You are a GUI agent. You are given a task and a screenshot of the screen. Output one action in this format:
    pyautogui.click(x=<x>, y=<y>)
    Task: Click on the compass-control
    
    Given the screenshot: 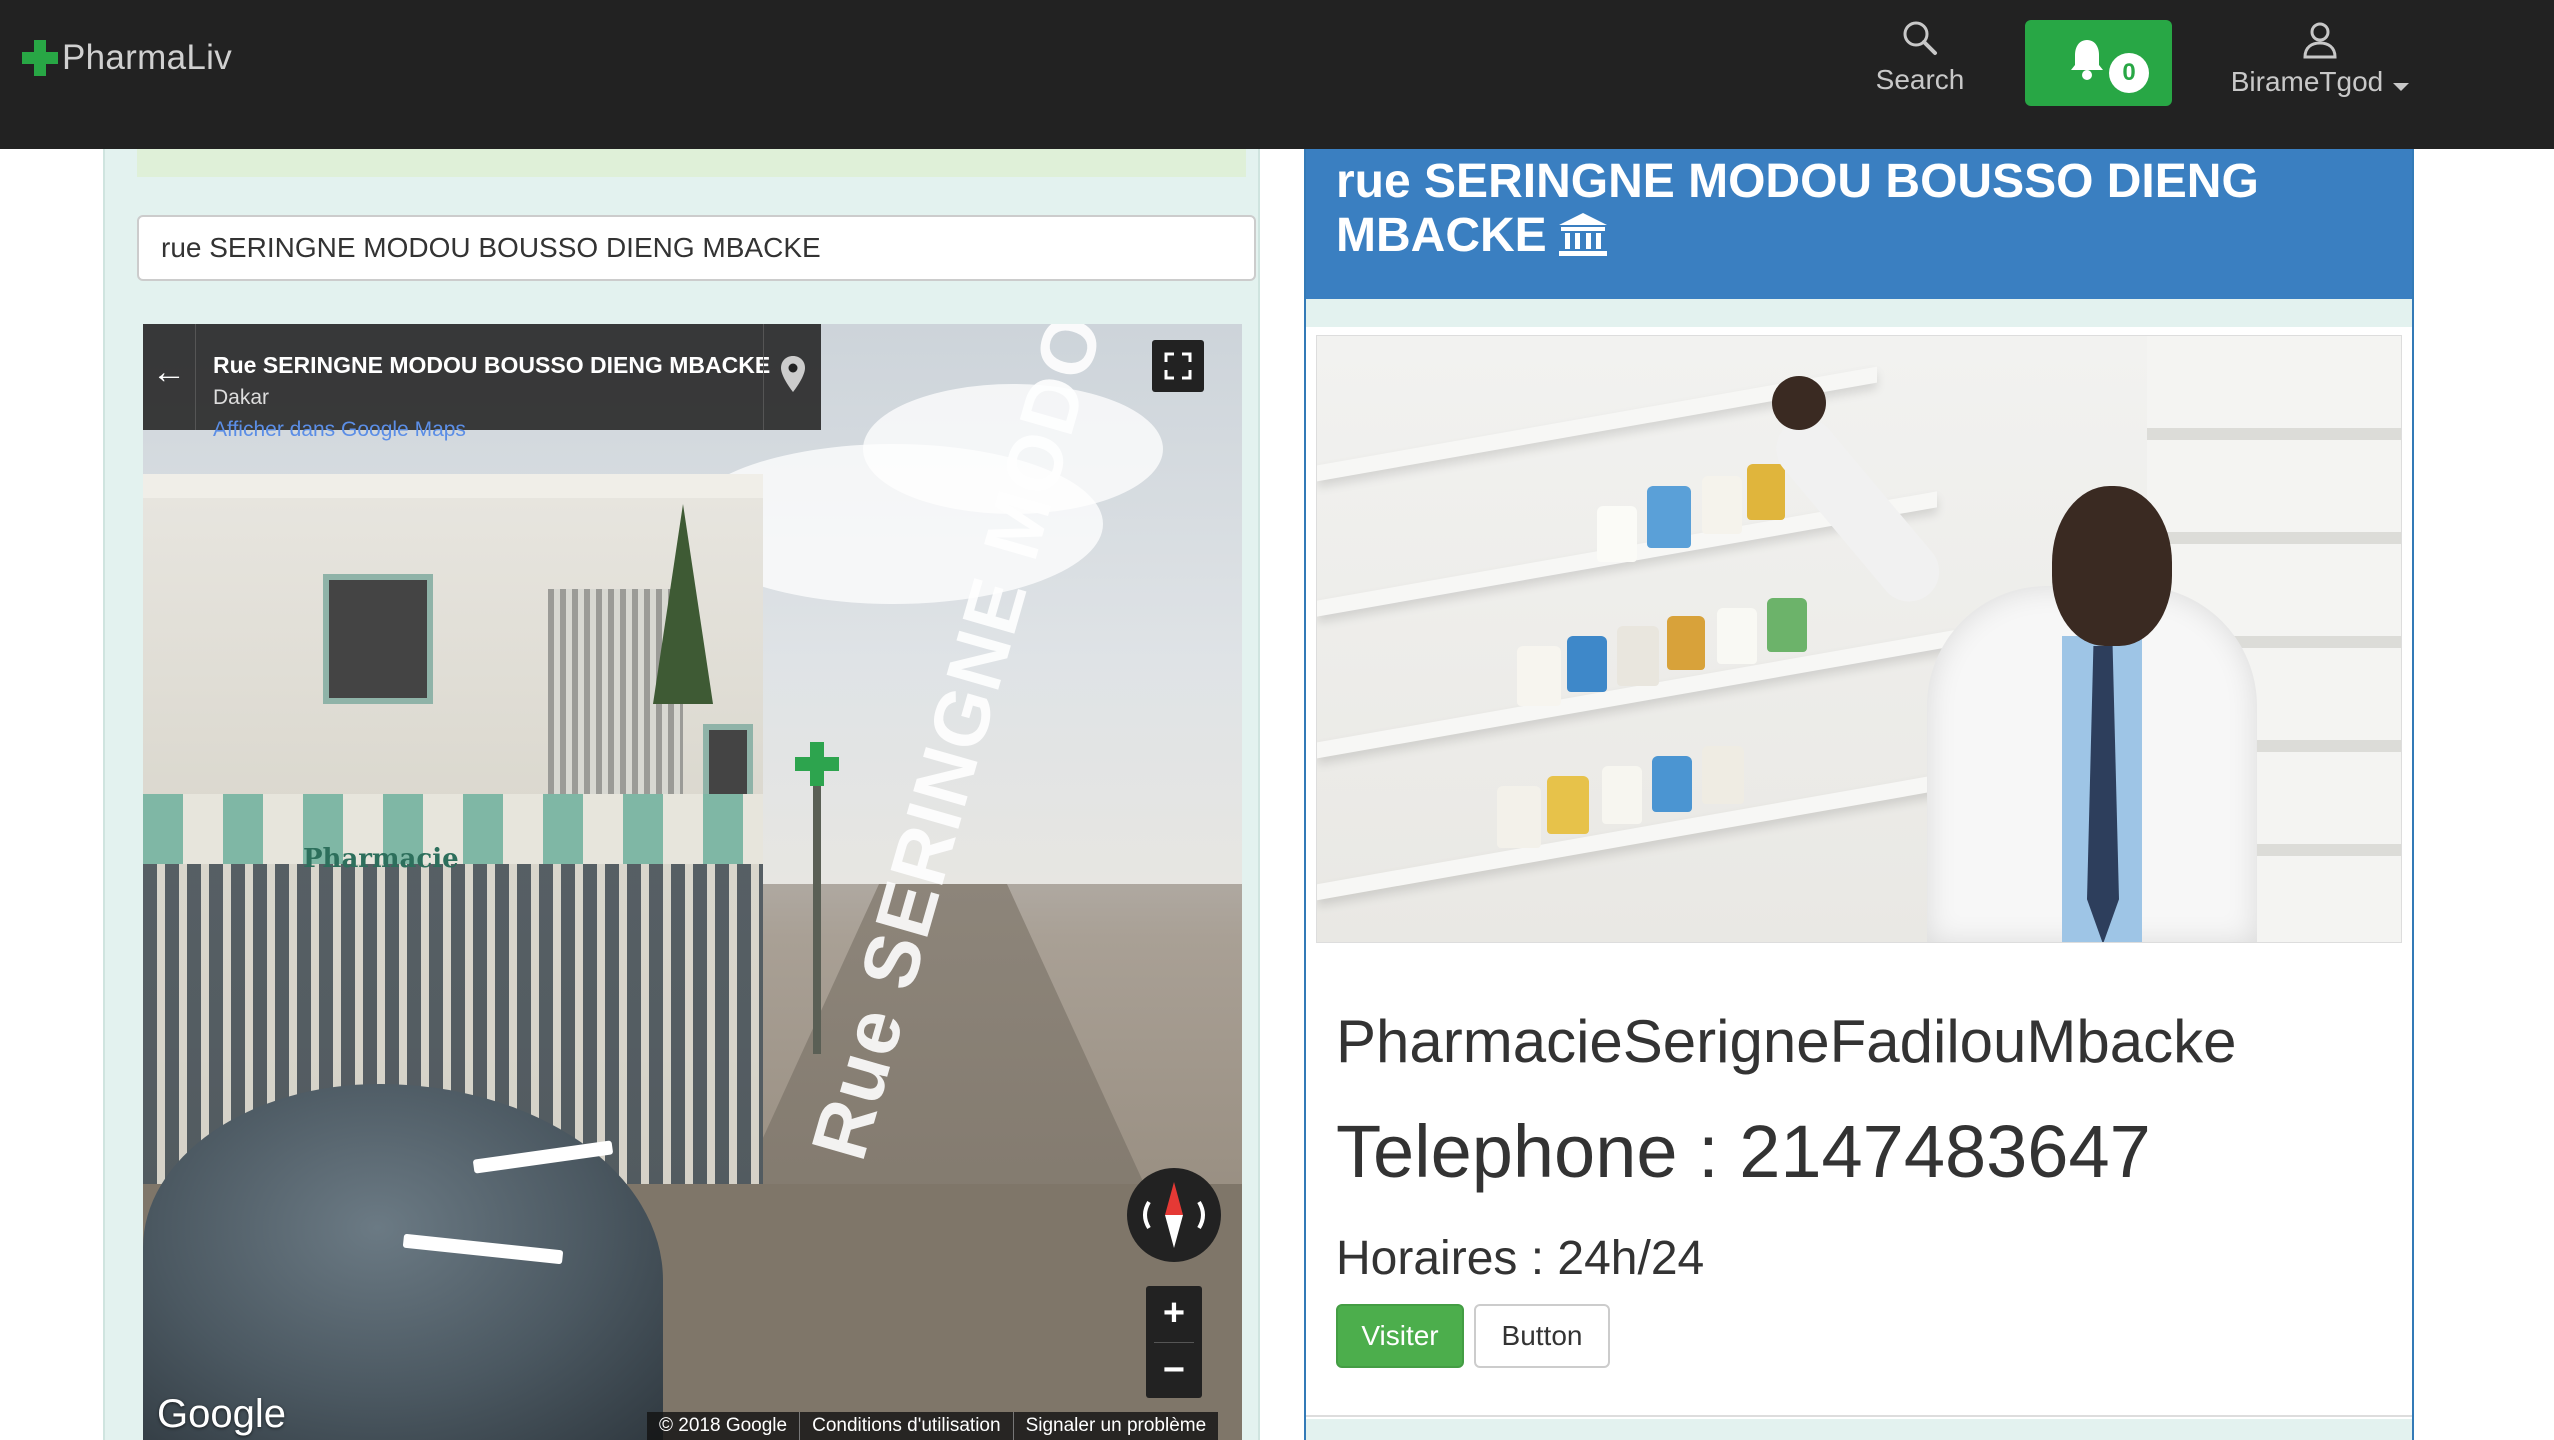 What is the action you would take?
    pyautogui.click(x=1174, y=1215)
    